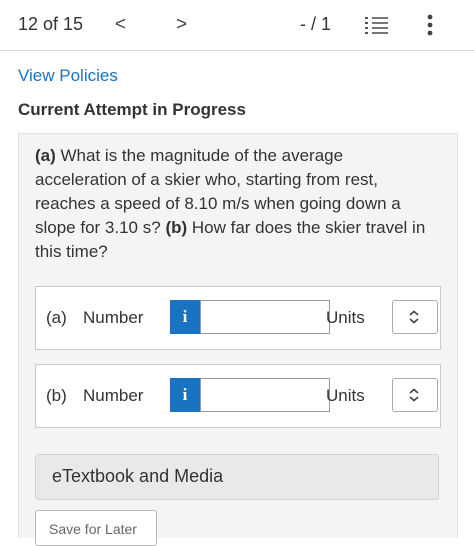 The height and width of the screenshot is (546, 474). I want to click on part-a-marker: (a), so click(45, 155).